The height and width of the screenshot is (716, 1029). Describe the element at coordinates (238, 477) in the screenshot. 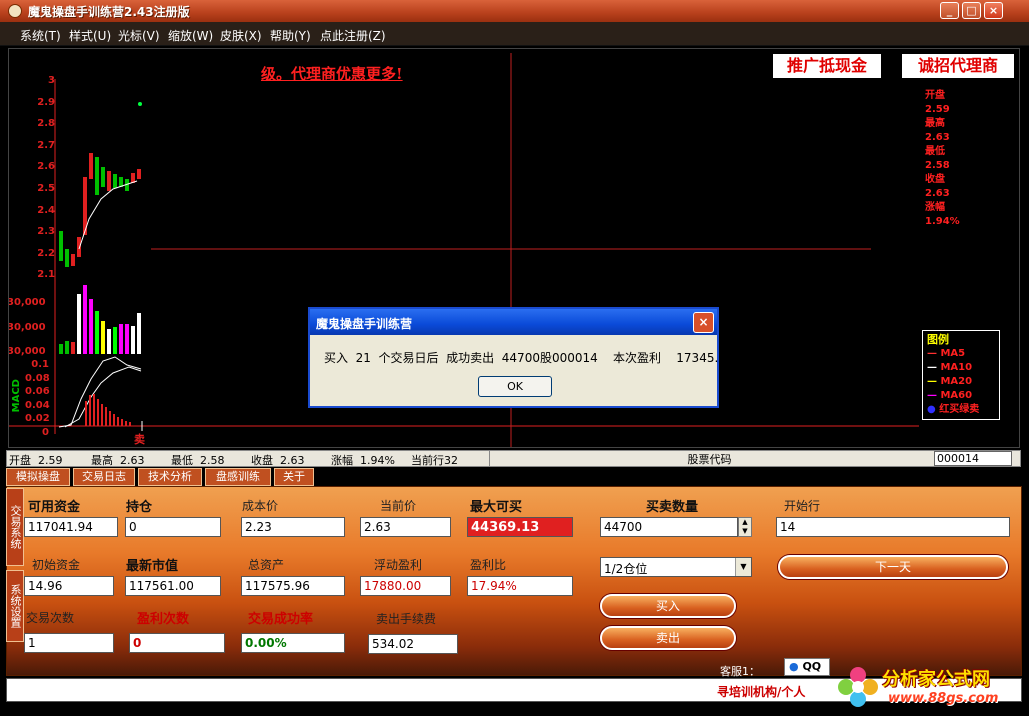

I see `tab-market-feel: 盘感训练` at that location.